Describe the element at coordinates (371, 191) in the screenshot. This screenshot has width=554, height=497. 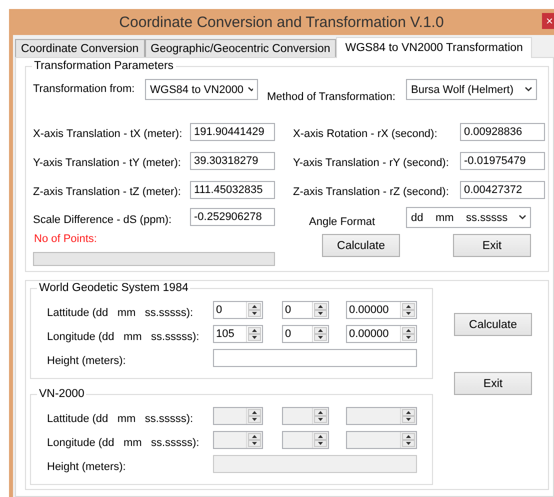
I see `field-label: Z-axis Translation - rZ (second):` at that location.